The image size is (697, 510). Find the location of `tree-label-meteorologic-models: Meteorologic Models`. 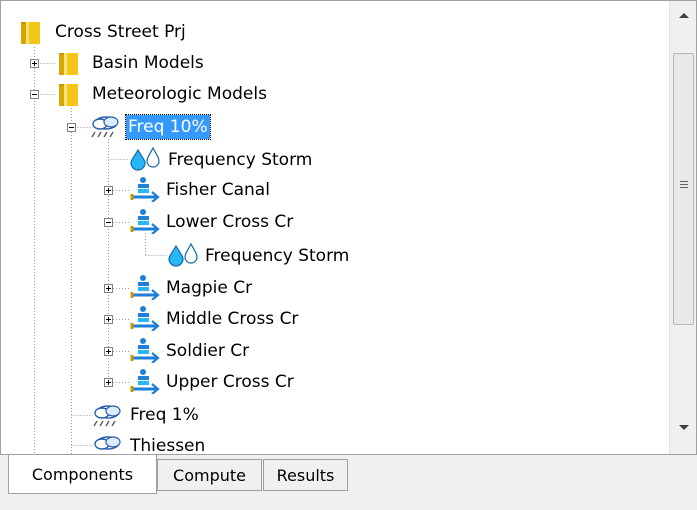

tree-label-meteorologic-models: Meteorologic Models is located at coordinates (179, 94).